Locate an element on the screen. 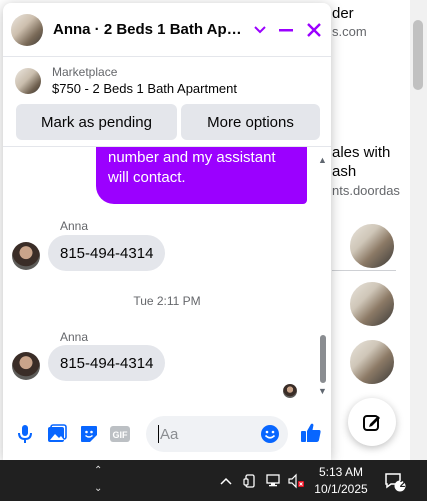 The width and height of the screenshot is (427, 501). bg-heading-text: der is located at coordinates (343, 13).